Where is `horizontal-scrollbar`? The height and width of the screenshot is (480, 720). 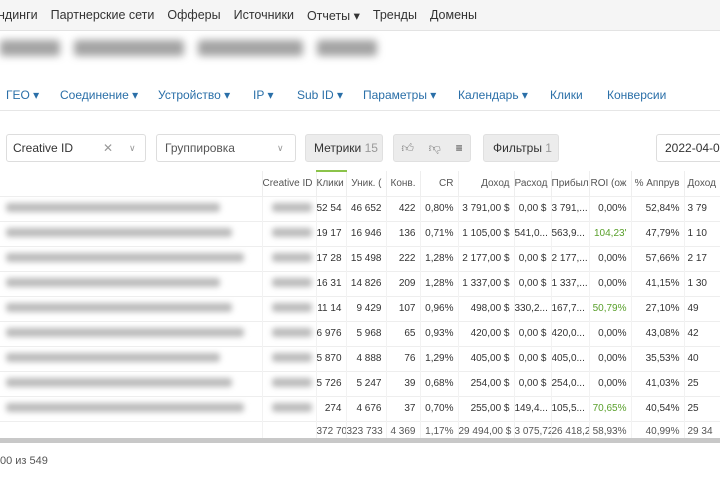
horizontal-scrollbar is located at coordinates (360, 440).